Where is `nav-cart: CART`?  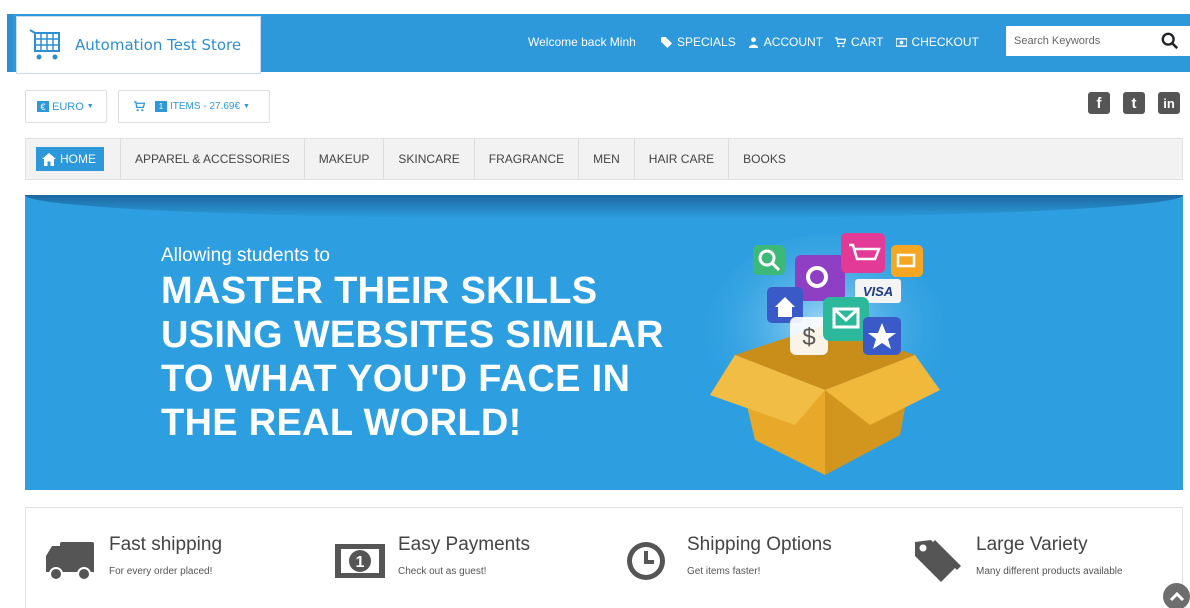
nav-cart: CART is located at coordinates (859, 42).